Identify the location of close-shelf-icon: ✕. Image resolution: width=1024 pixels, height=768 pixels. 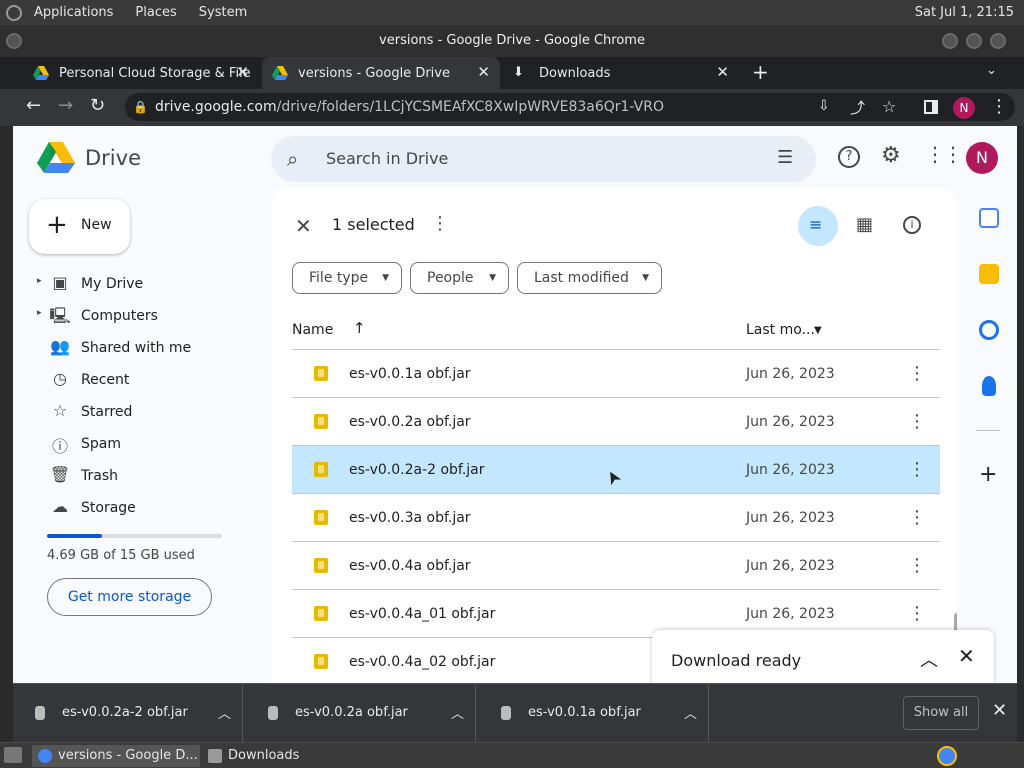
(999, 710).